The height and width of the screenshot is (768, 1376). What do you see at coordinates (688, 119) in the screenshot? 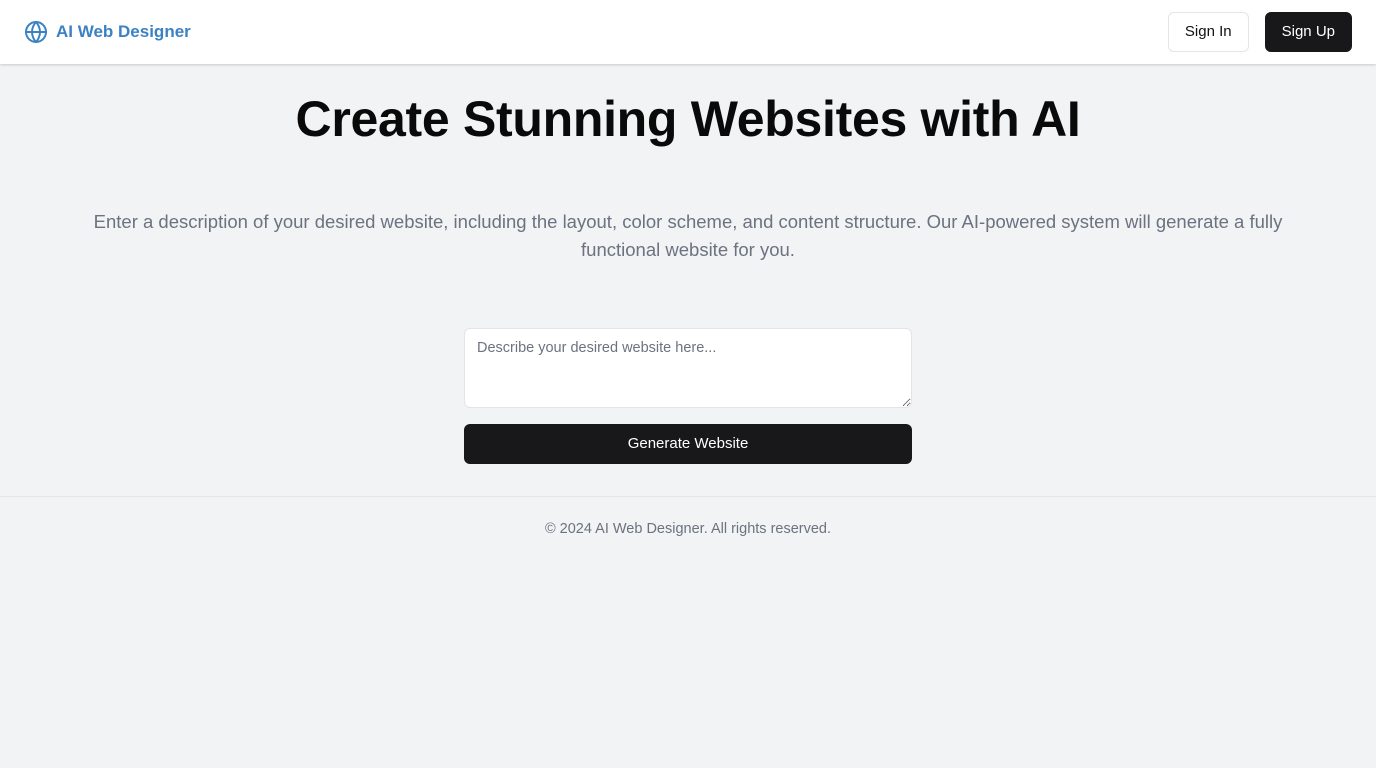
I see `page-title: Create Stunning Websites with AI` at bounding box center [688, 119].